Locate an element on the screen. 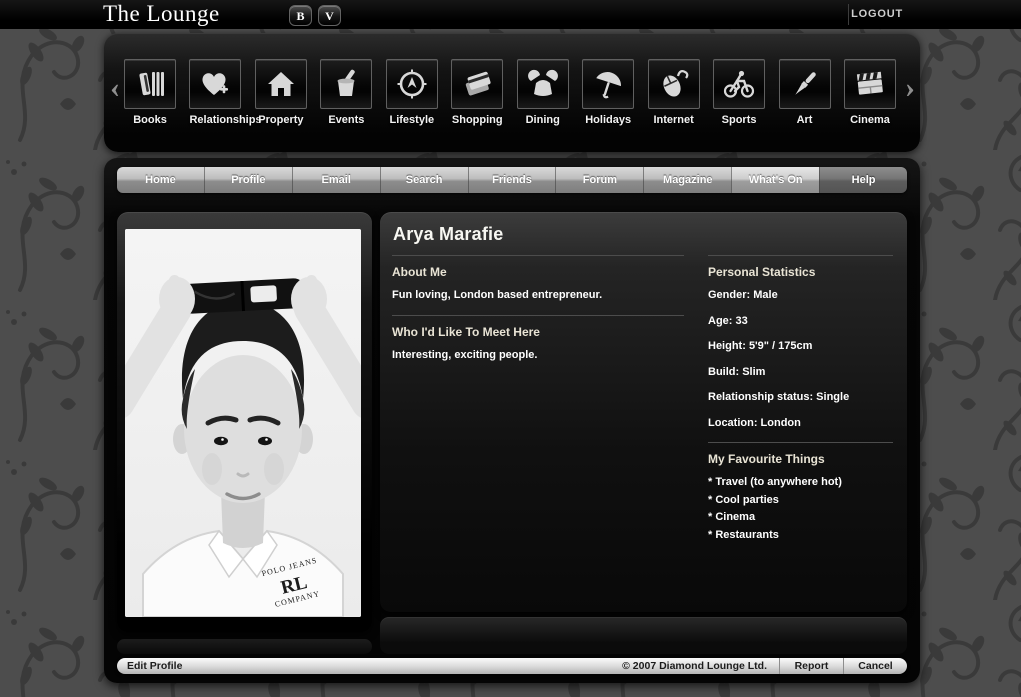 The height and width of the screenshot is (697, 1021). category-label: Property is located at coordinates (281, 120).